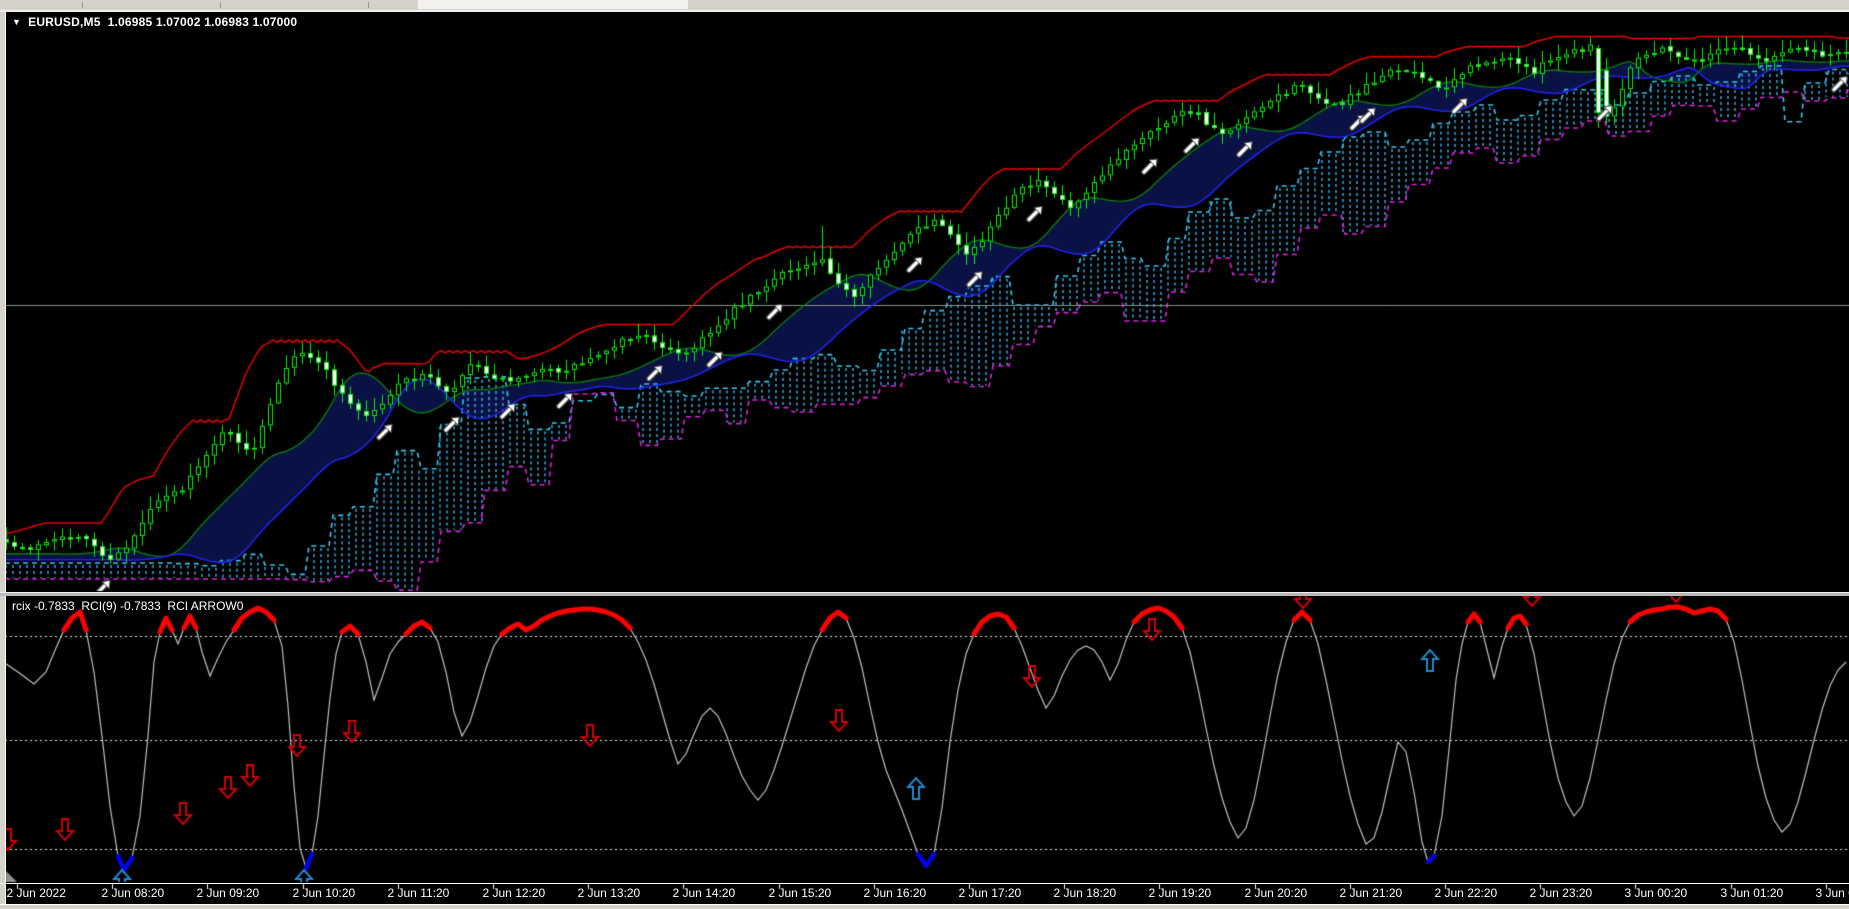 The height and width of the screenshot is (909, 1849). What do you see at coordinates (800, 893) in the screenshot?
I see `time-axis-label: 2 Jun 15:20` at bounding box center [800, 893].